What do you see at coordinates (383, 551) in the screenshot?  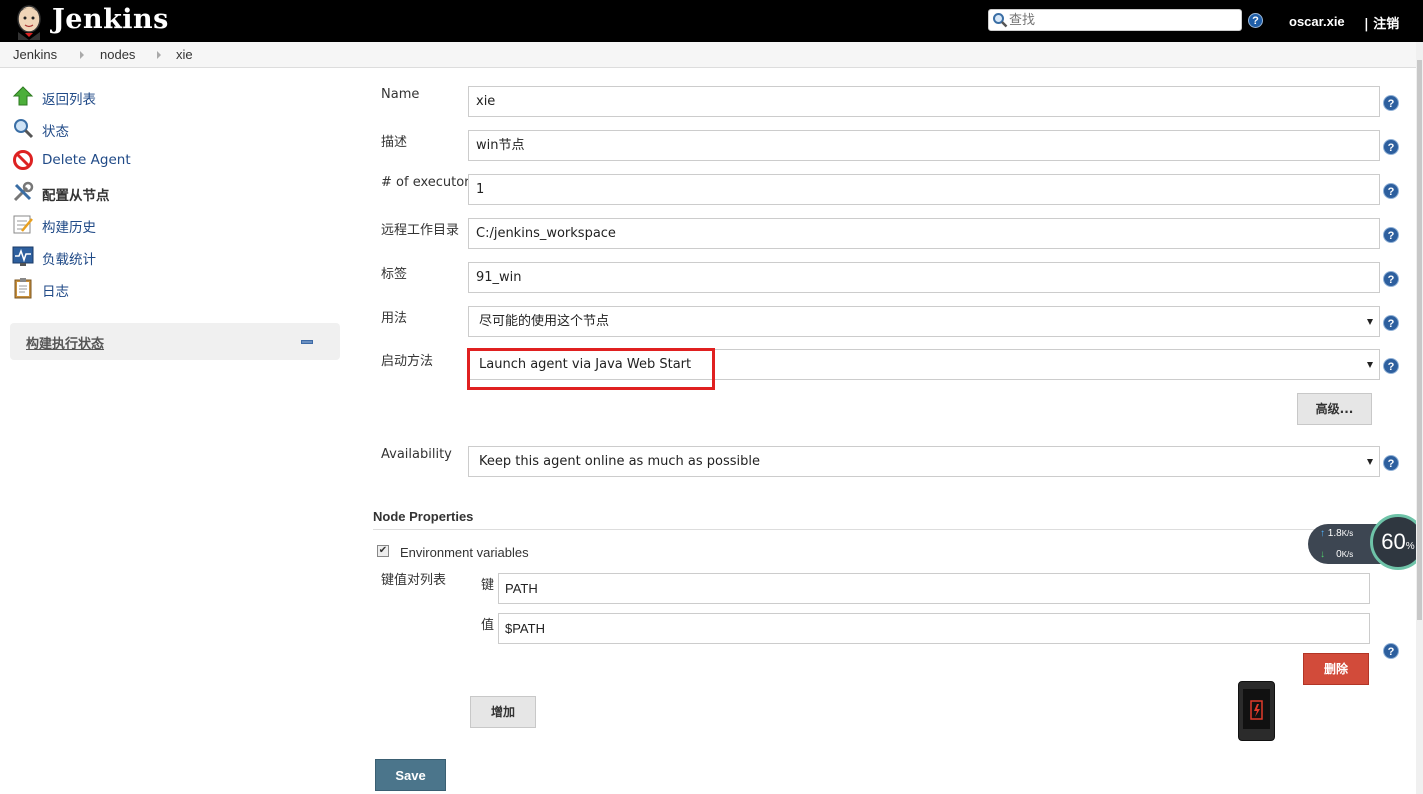 I see `environment-variables-checkbox: ✔` at bounding box center [383, 551].